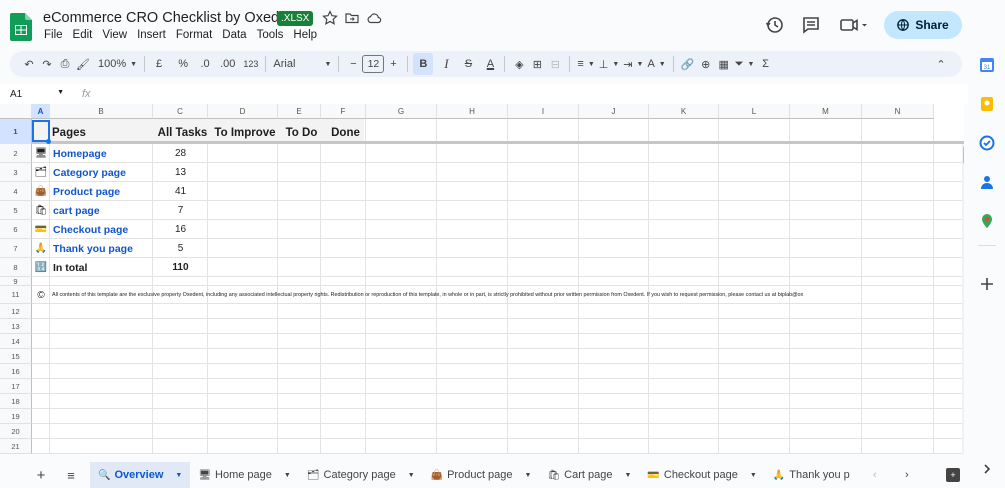 This screenshot has width=1005, height=488. Describe the element at coordinates (701, 475) in the screenshot. I see `sheet-tab-checkout-page: 💳 Checkout page ▼` at that location.